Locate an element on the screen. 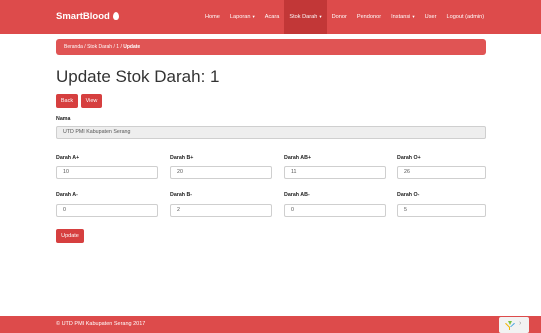 The image size is (541, 333). page-title: Update Stok Darah: 1 is located at coordinates (138, 76).